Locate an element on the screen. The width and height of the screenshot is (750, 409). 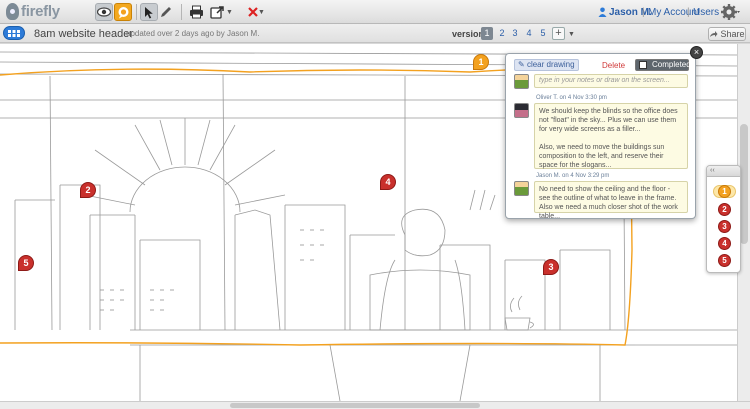
horizontal-scrollbar is located at coordinates (375, 405).